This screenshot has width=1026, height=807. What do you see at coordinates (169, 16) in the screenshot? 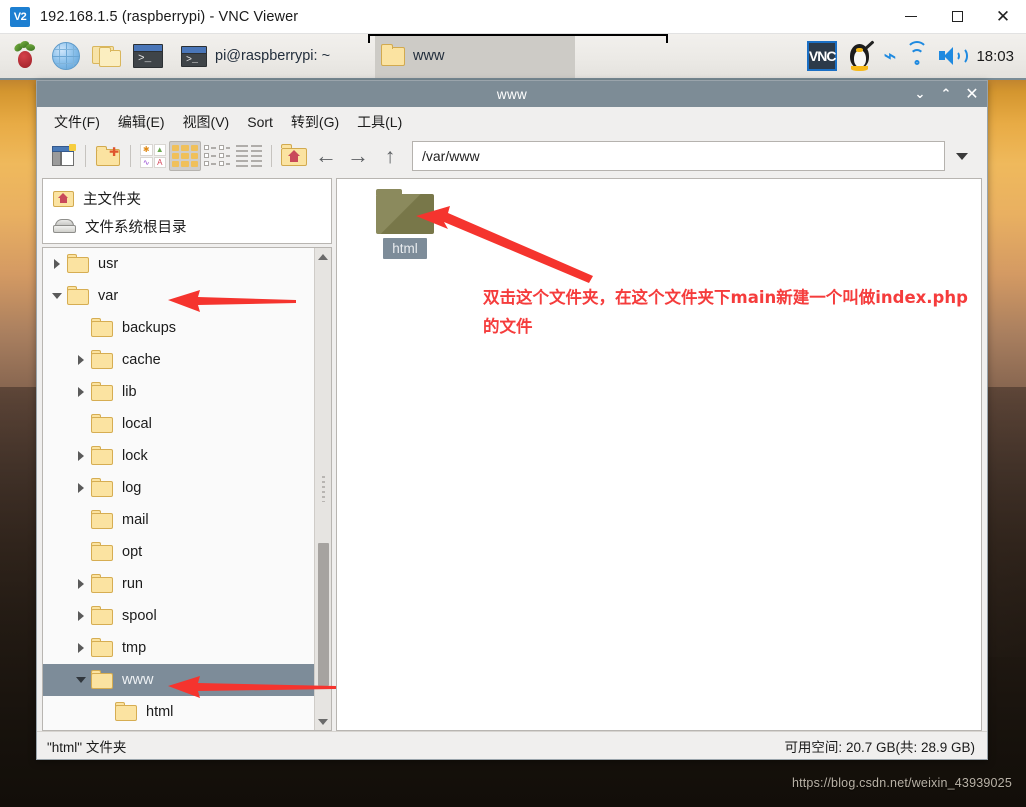
I see `vnc-window-title: 192.168.1.5 (raspberrypi) - VNC Viewer` at bounding box center [169, 16].